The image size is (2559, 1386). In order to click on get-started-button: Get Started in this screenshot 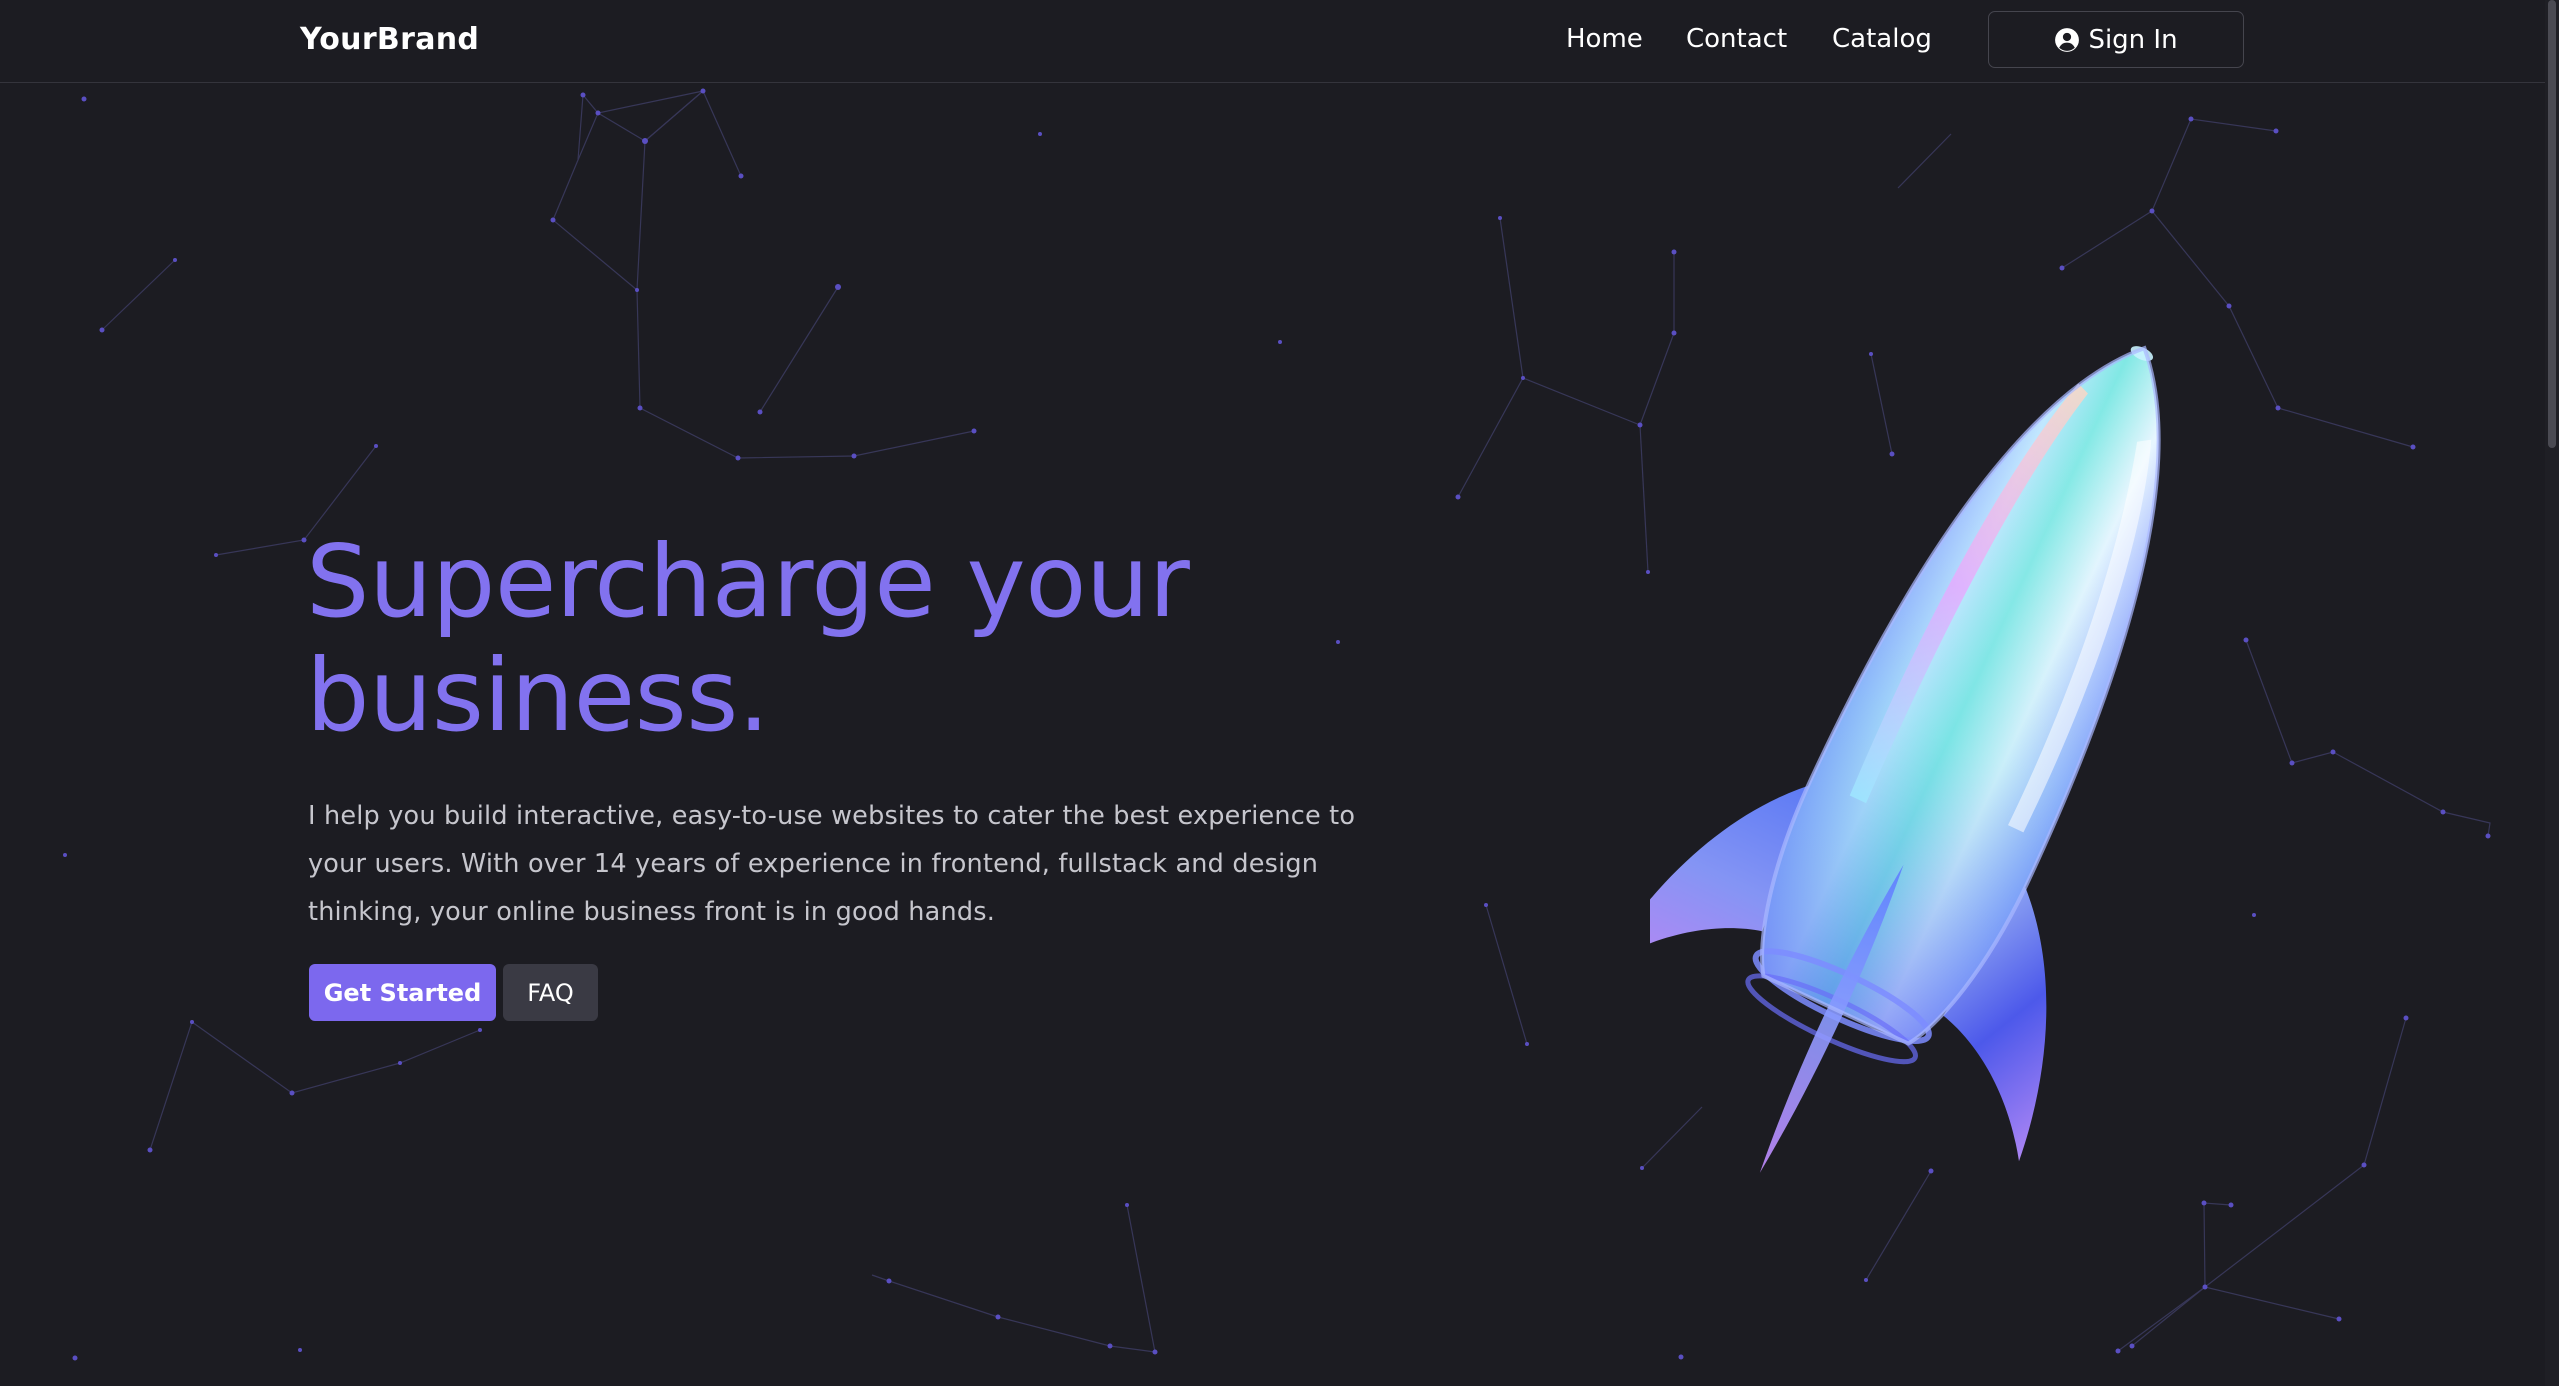, I will do `click(402, 992)`.